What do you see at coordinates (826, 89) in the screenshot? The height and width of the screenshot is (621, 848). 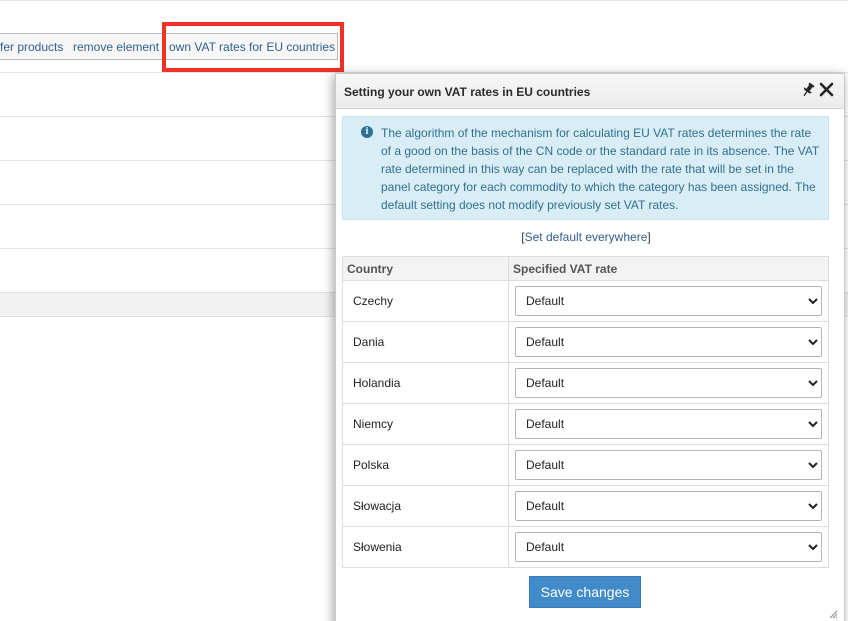 I see `close-icon` at bounding box center [826, 89].